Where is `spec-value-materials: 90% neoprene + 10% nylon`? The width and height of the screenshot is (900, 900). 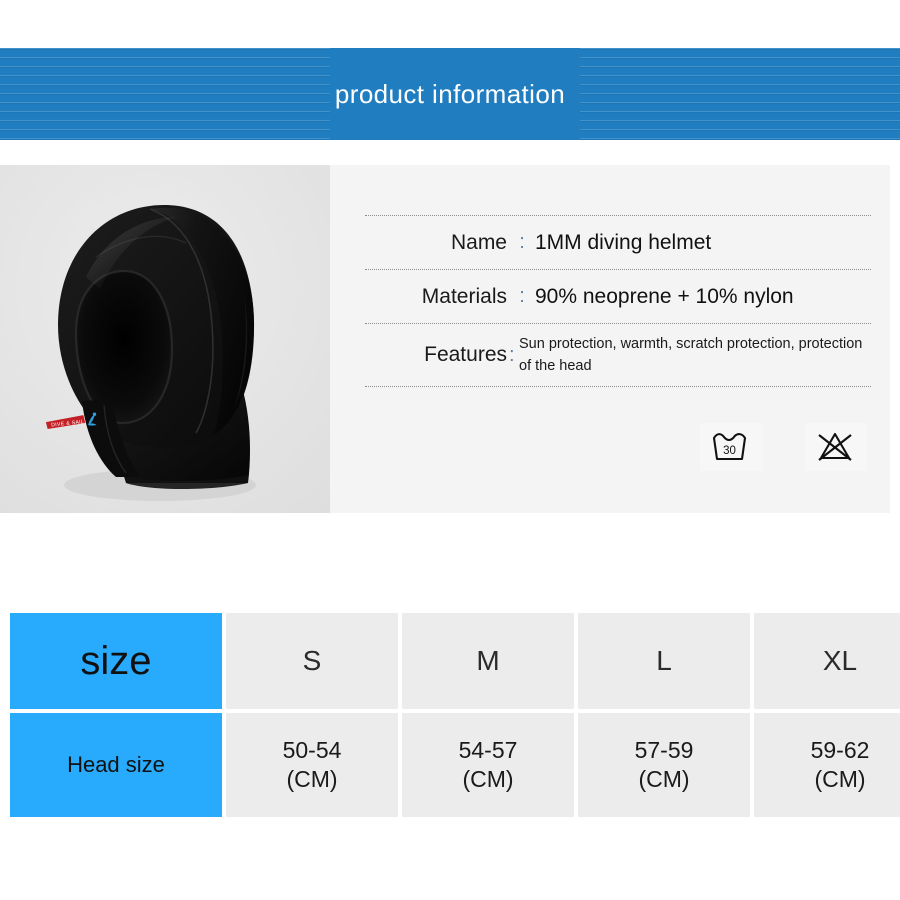 spec-value-materials: 90% neoprene + 10% nylon is located at coordinates (664, 296).